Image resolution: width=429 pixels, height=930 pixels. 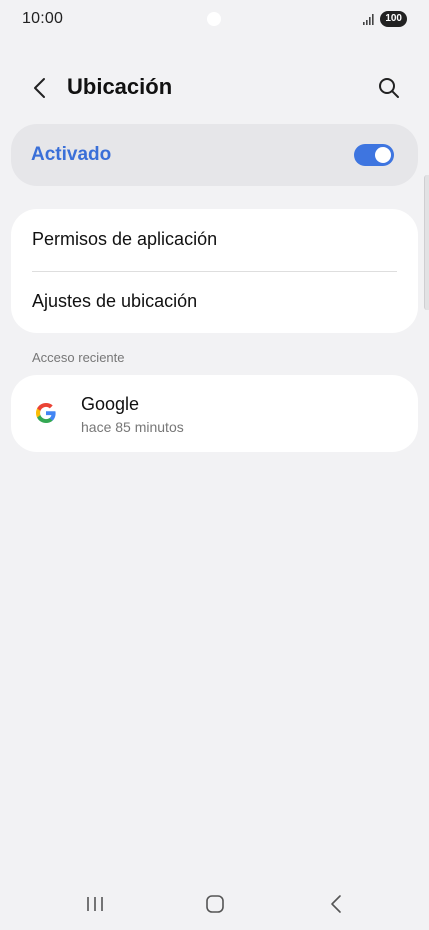 I want to click on google-icon, so click(x=46, y=413).